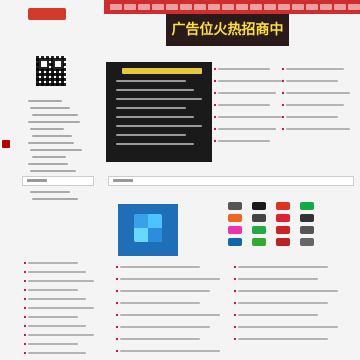 The image size is (360, 360). I want to click on brand-logos, so click(278, 227).